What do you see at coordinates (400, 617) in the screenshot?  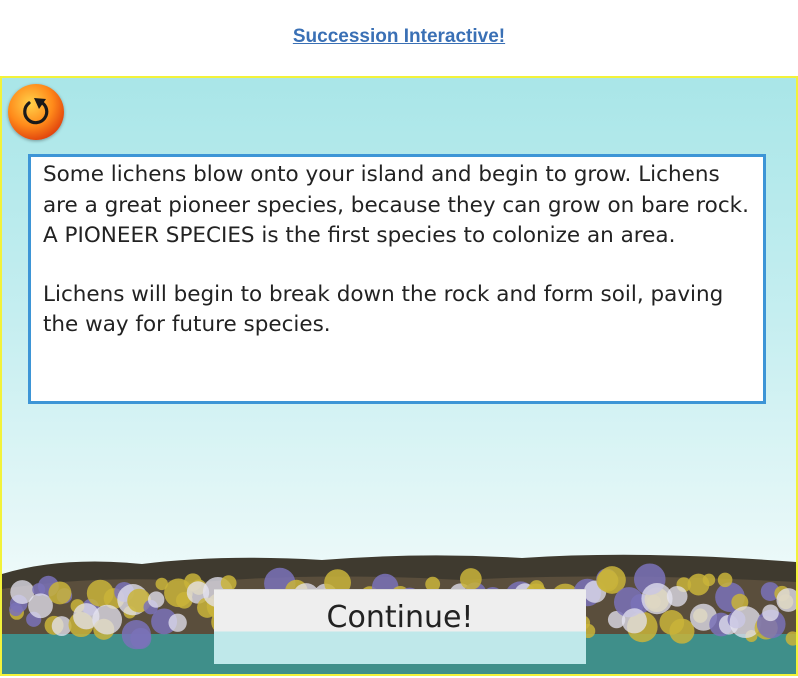 I see `continue-label: Continue!` at bounding box center [400, 617].